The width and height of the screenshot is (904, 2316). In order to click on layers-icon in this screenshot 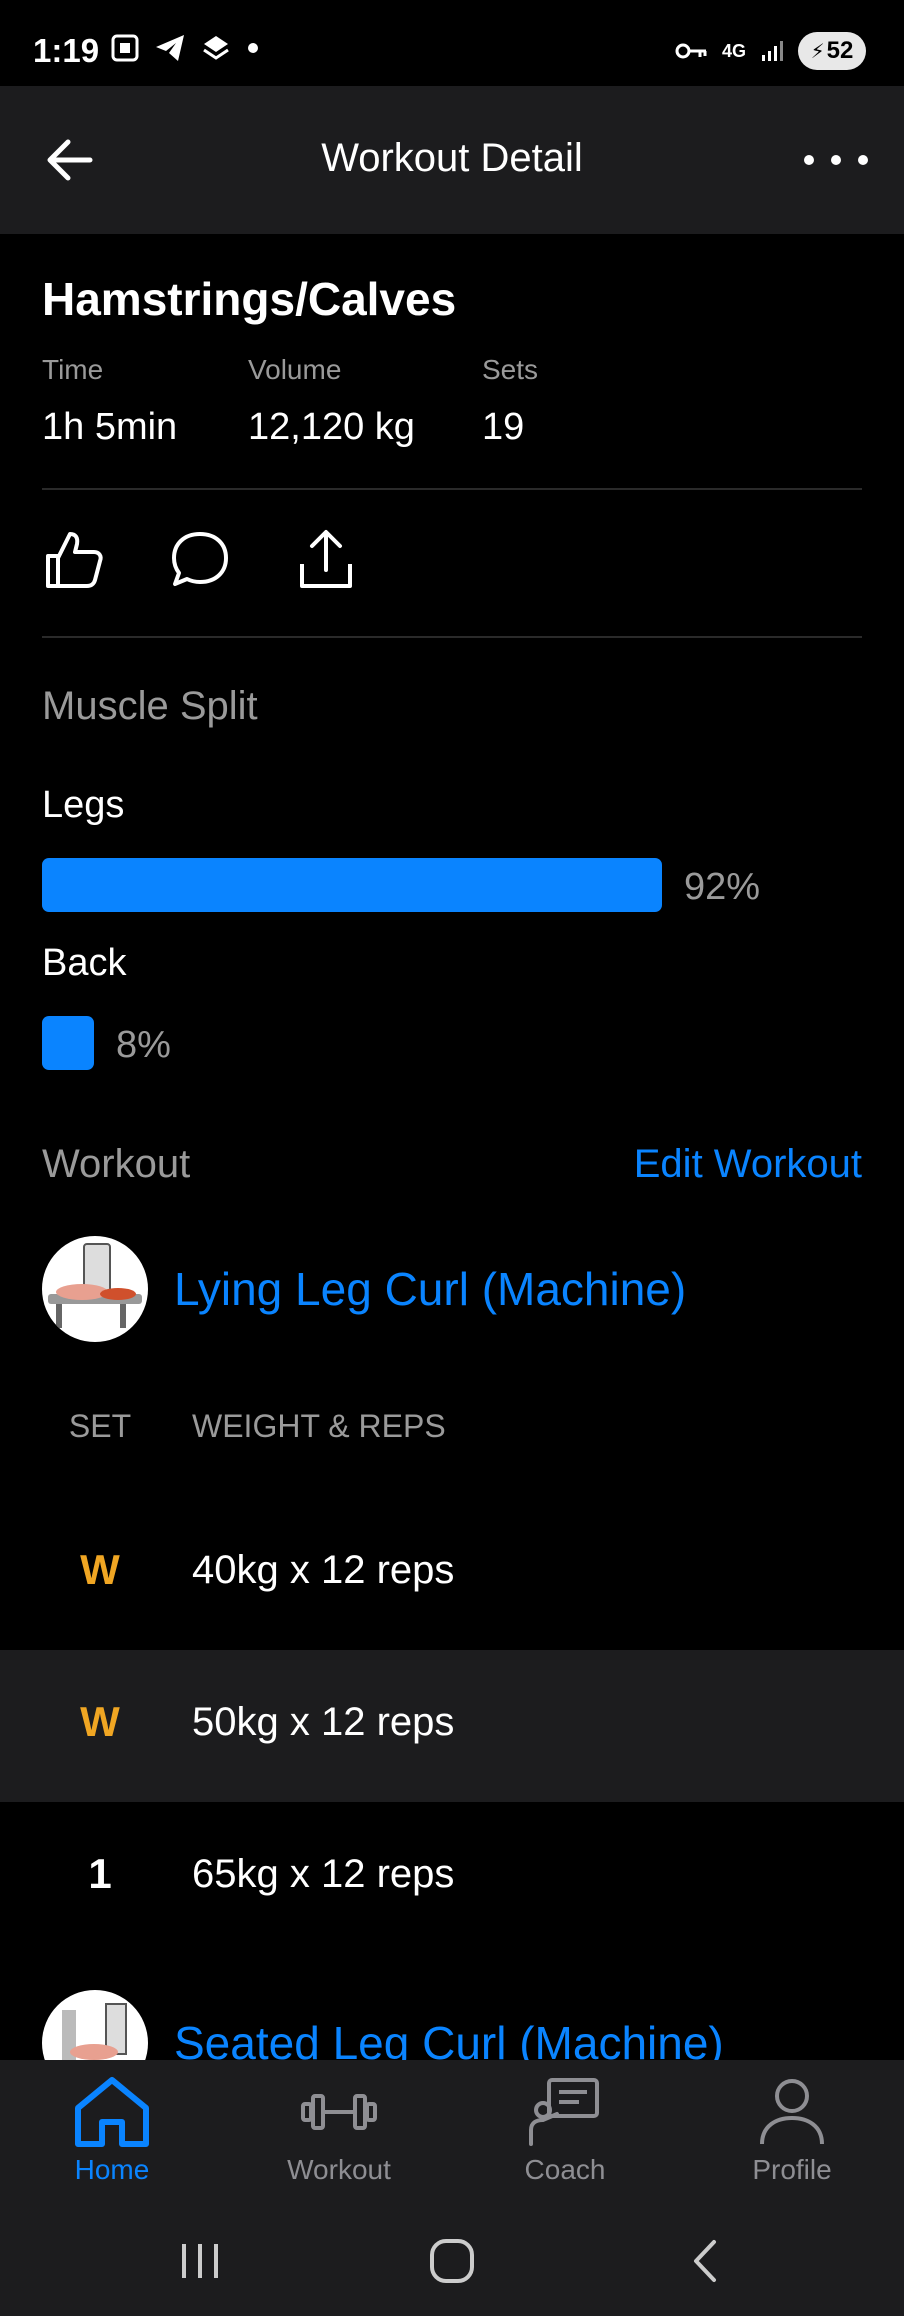, I will do `click(216, 48)`.